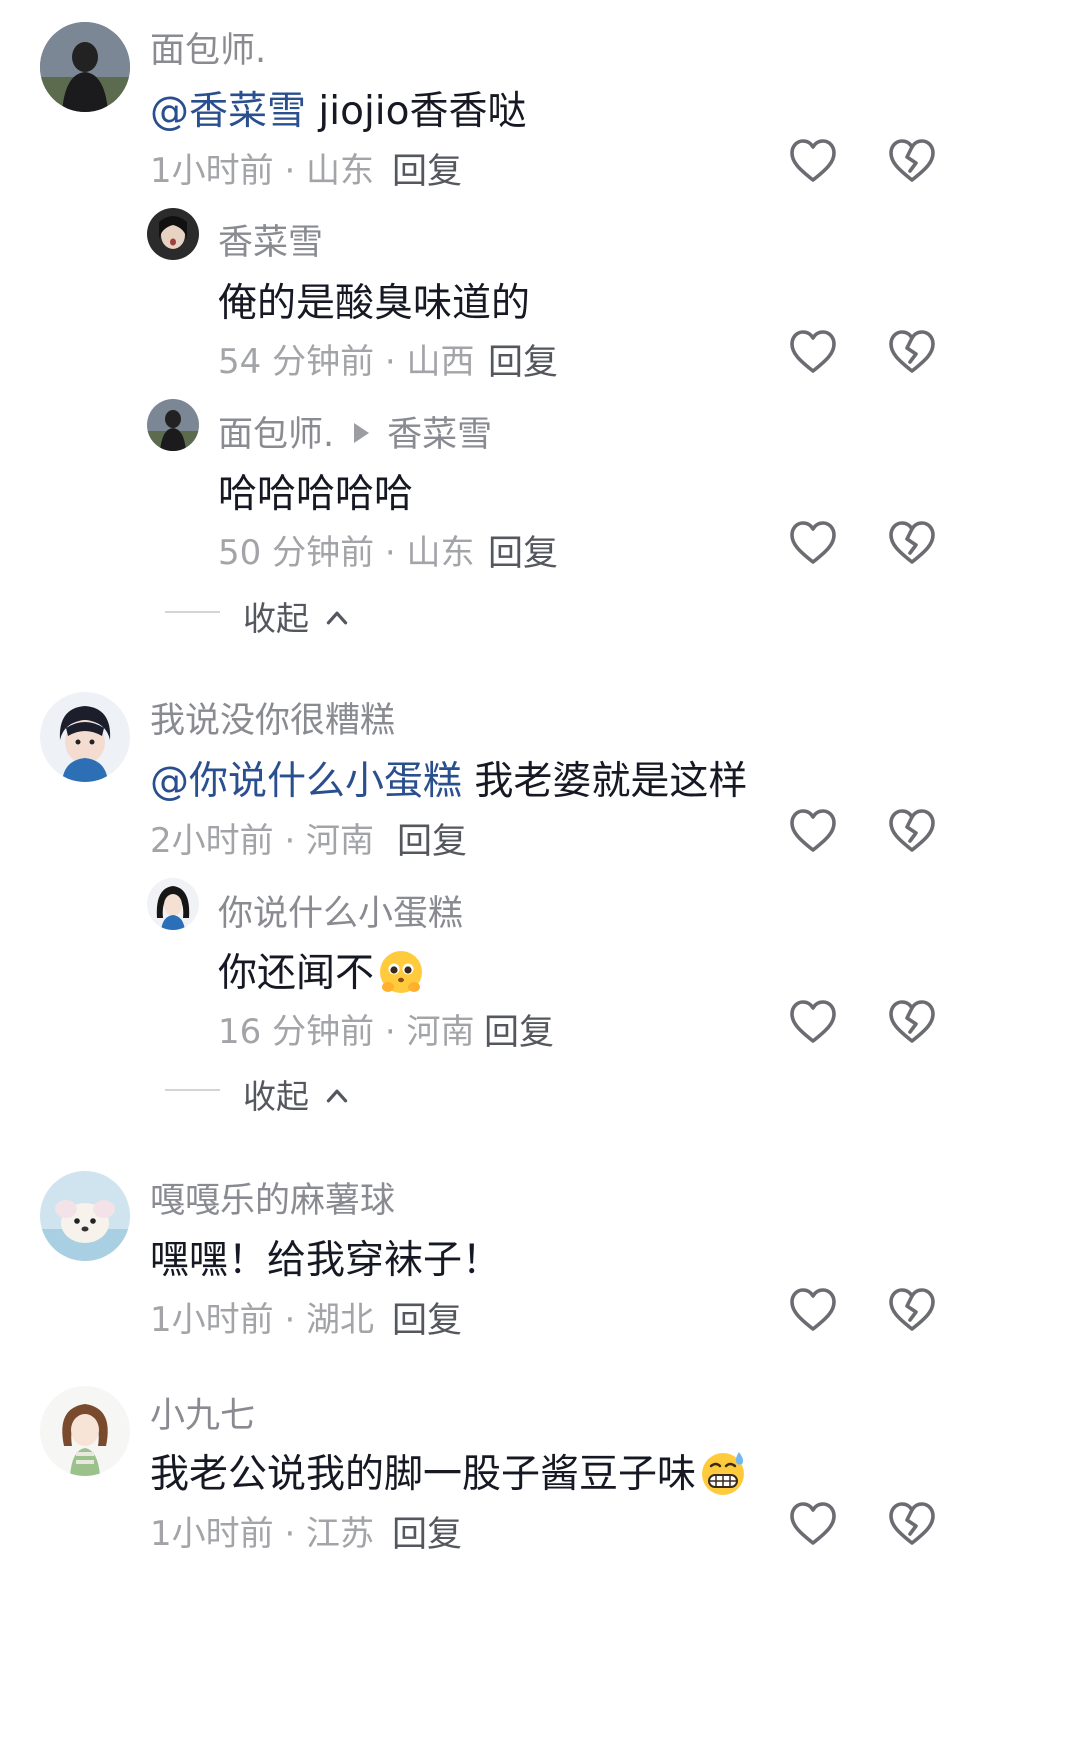 Image resolution: width=1080 pixels, height=1738 pixels. I want to click on comment-username: 我说没你很糟糕, so click(272, 717).